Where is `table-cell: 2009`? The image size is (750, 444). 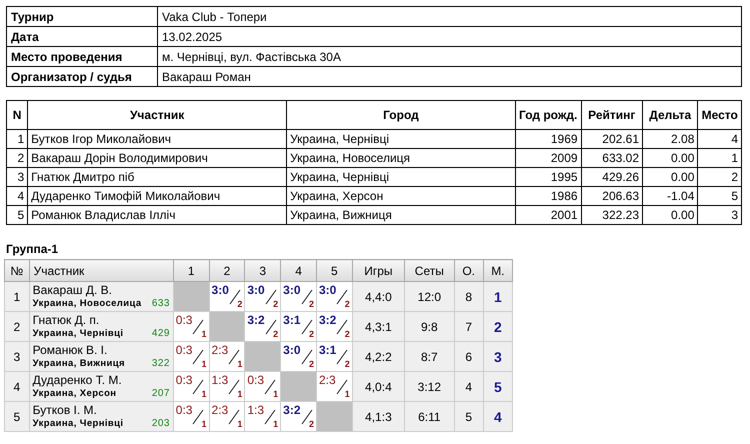 table-cell: 2009 is located at coordinates (548, 158).